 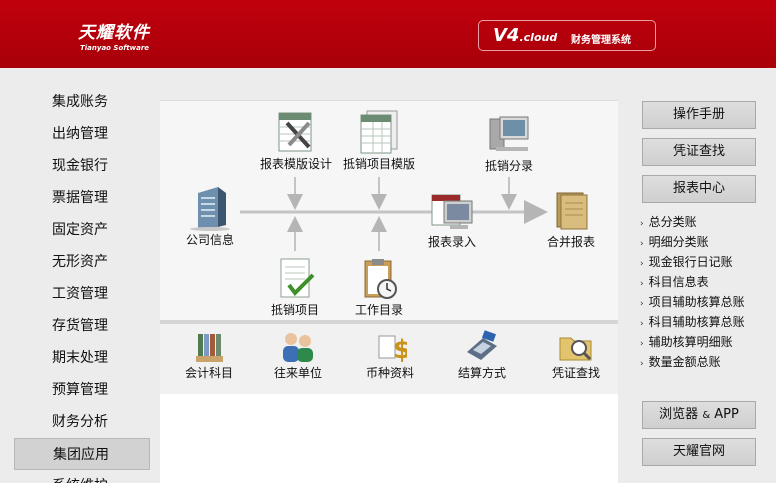 What do you see at coordinates (82, 326) in the screenshot?
I see `nav-item-inventory: 存货管理` at bounding box center [82, 326].